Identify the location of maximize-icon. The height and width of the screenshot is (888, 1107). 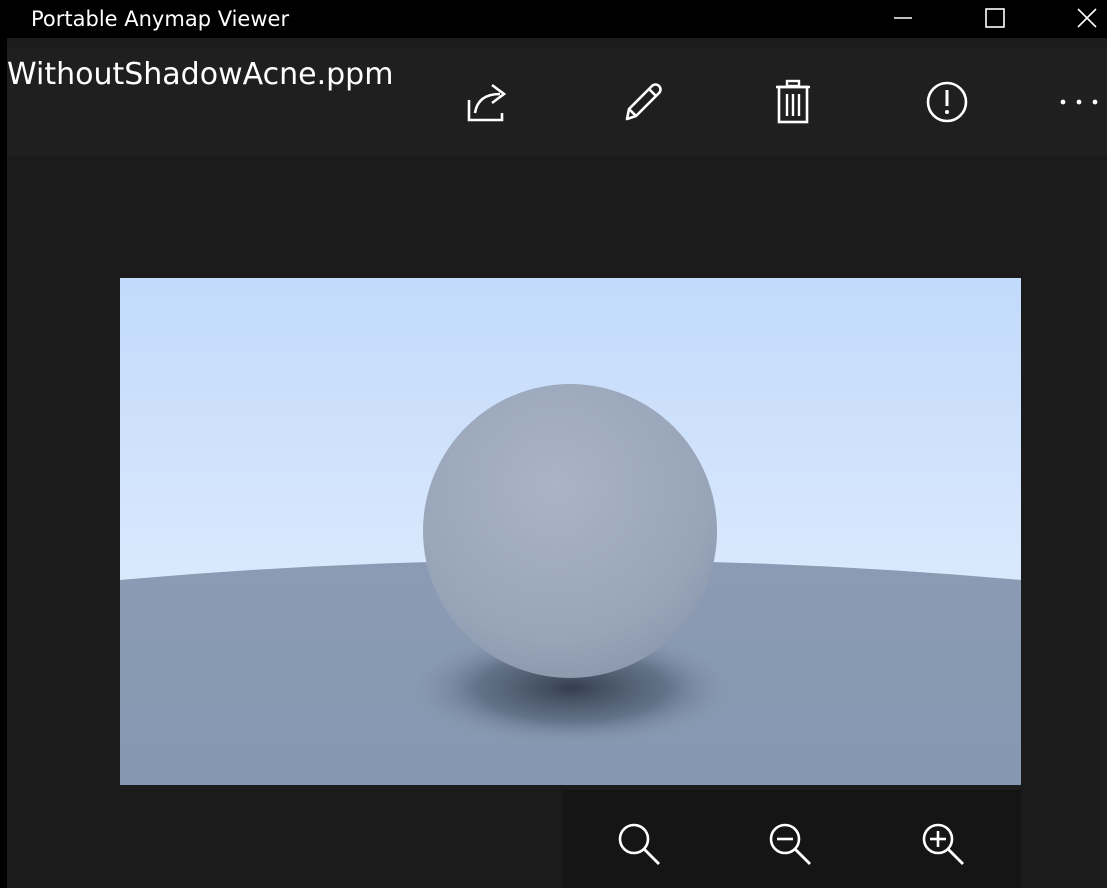
(995, 18).